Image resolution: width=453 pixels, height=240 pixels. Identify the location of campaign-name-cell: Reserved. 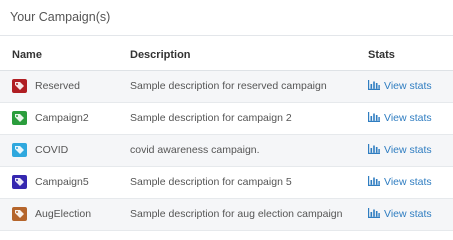
(59, 86).